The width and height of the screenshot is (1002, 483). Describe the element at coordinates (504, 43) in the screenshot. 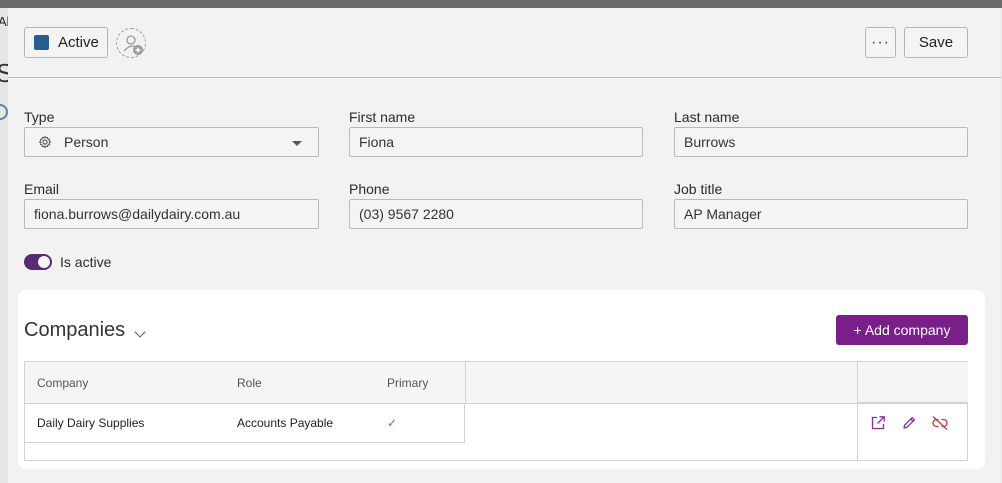

I see `modal-header: Active ··· Save` at that location.